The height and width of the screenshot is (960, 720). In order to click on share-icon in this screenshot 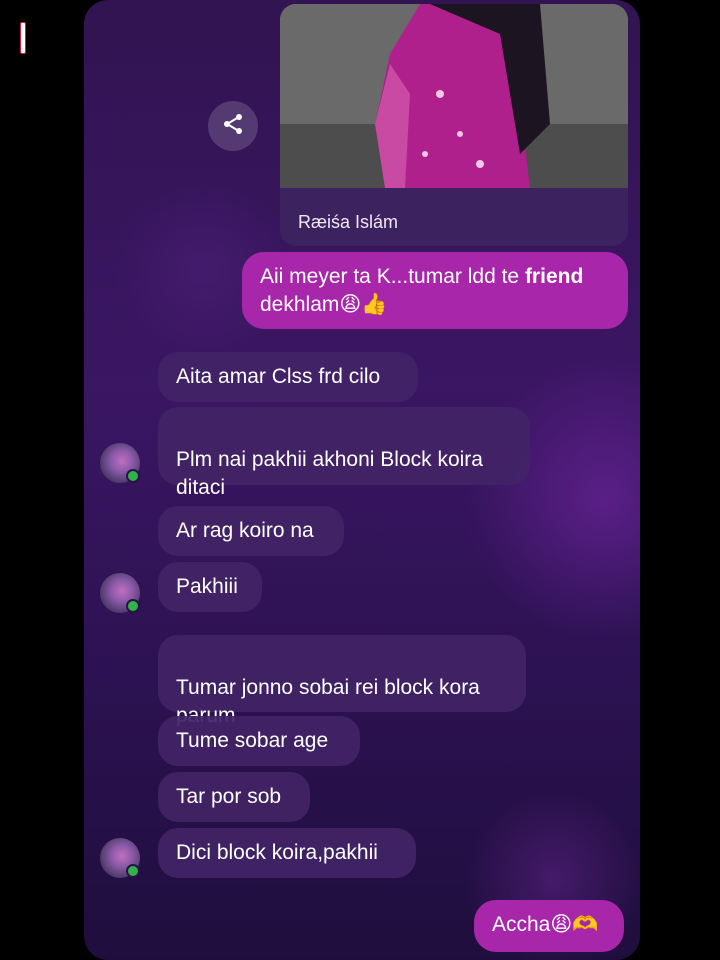, I will do `click(233, 126)`.